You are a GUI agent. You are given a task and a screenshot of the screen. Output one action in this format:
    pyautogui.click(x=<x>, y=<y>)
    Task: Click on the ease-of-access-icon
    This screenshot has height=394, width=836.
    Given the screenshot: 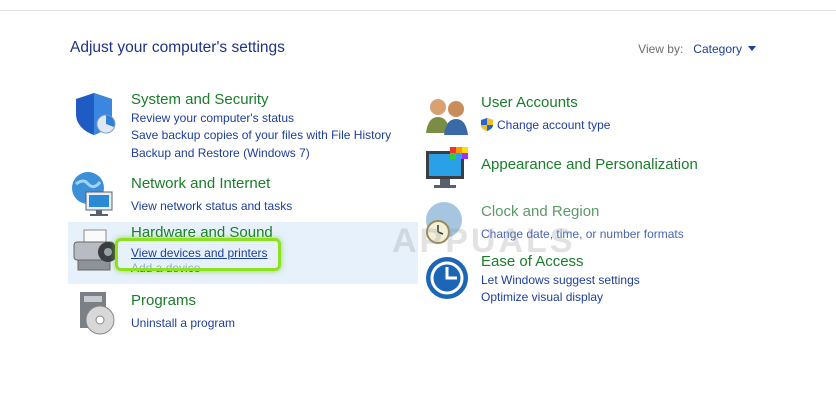 What is the action you would take?
    pyautogui.click(x=447, y=278)
    